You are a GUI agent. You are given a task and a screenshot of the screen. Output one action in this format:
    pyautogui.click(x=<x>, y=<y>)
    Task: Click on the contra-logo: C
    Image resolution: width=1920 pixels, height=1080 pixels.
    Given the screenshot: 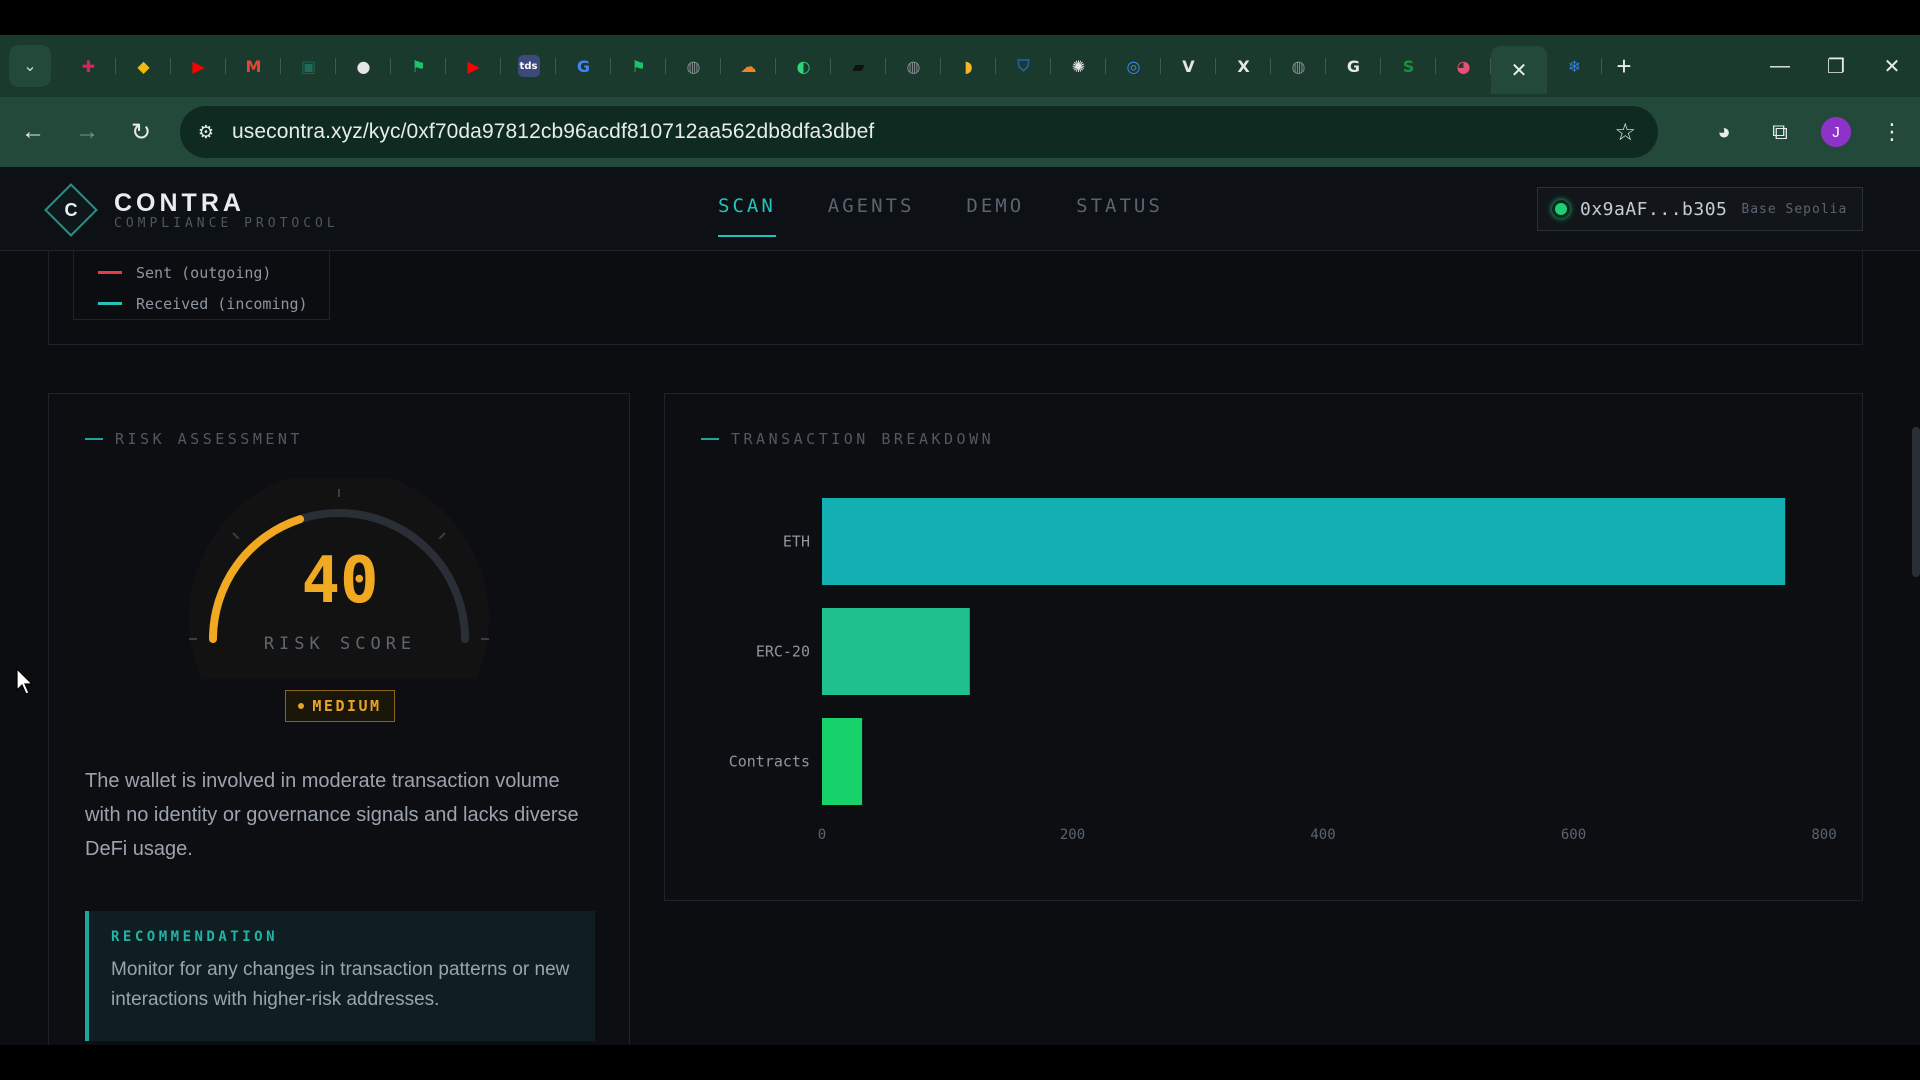 What is the action you would take?
    pyautogui.click(x=71, y=210)
    